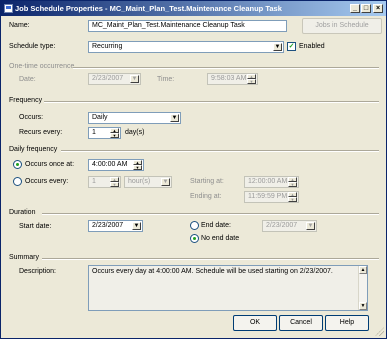 This screenshot has width=387, height=339. What do you see at coordinates (27, 79) in the screenshot?
I see `one-time-date-label: Date:` at bounding box center [27, 79].